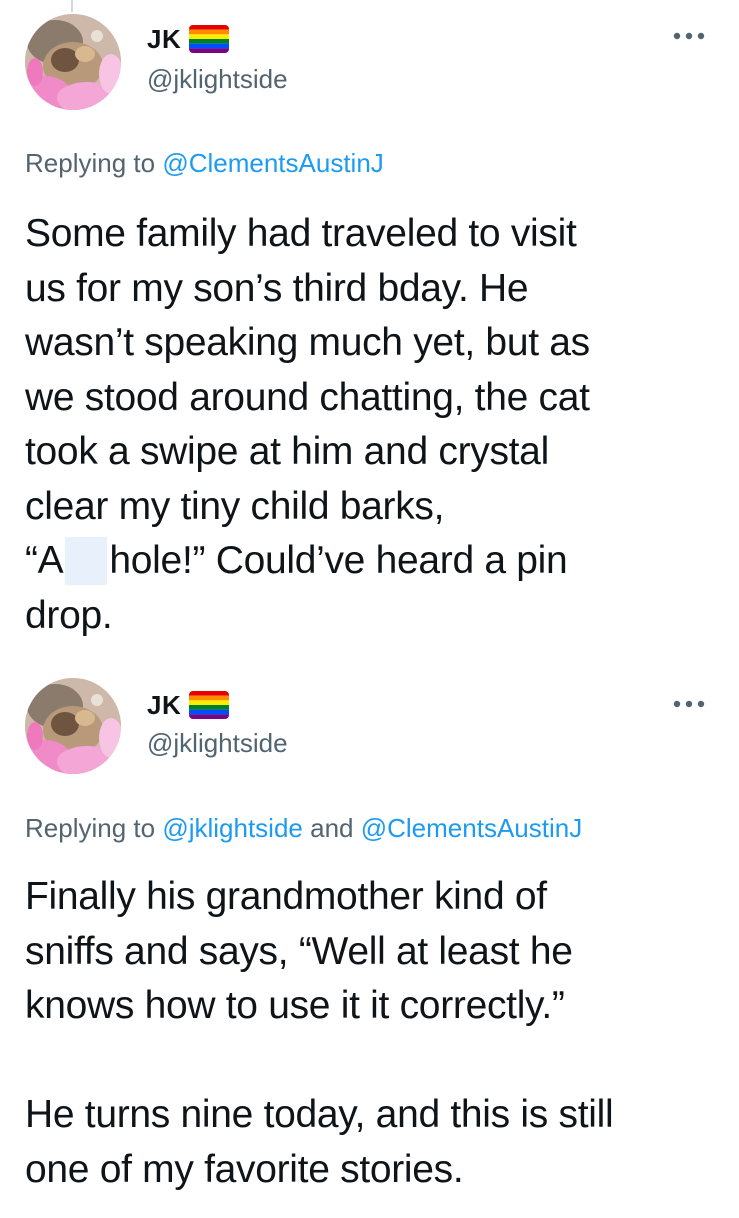  I want to click on tweet-text-line: sniffs and says, “Well at least he, so click(299, 951).